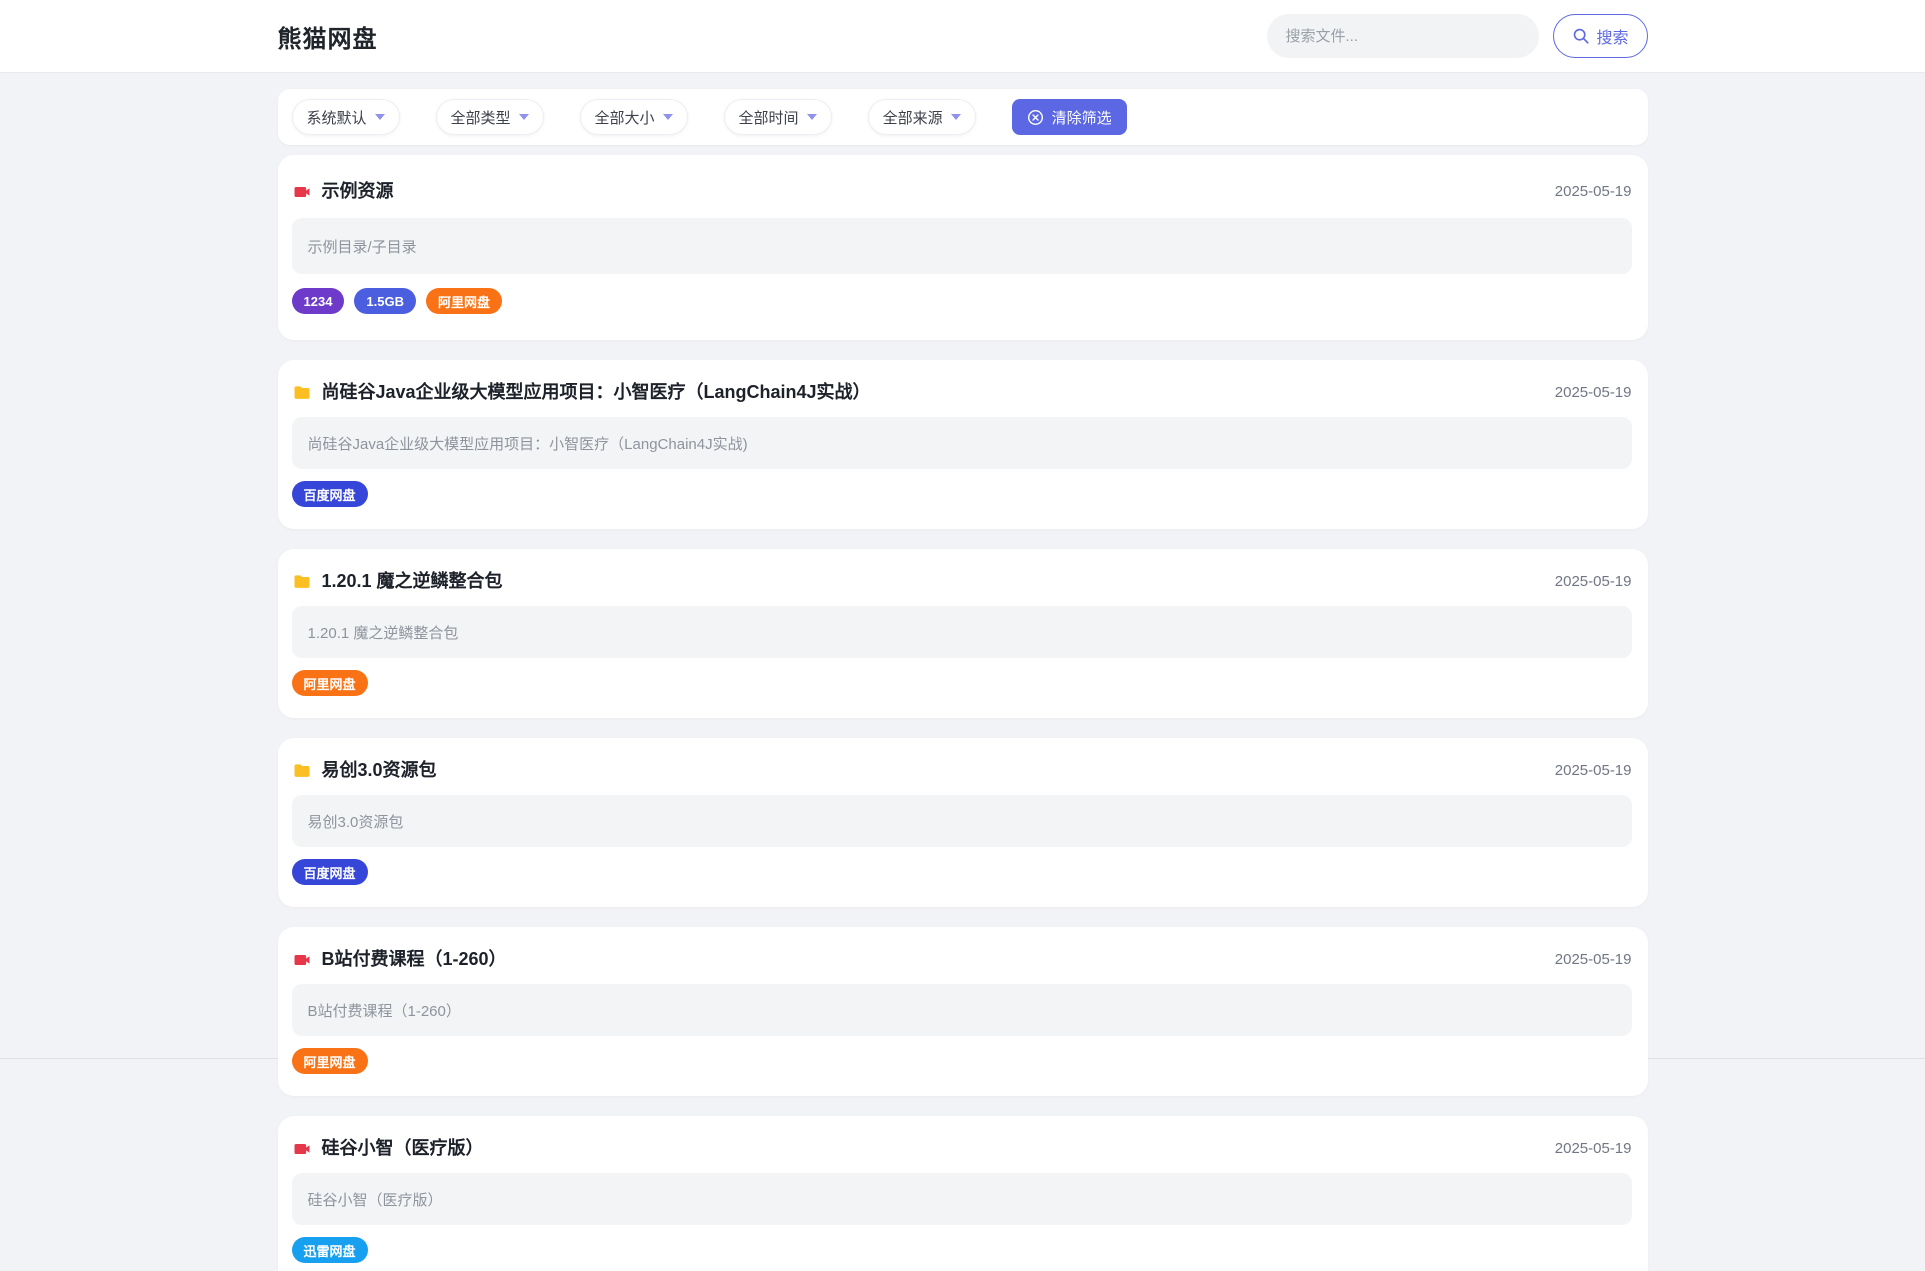  Describe the element at coordinates (327, 39) in the screenshot. I see `app-logo: 熊猫网盘` at that location.